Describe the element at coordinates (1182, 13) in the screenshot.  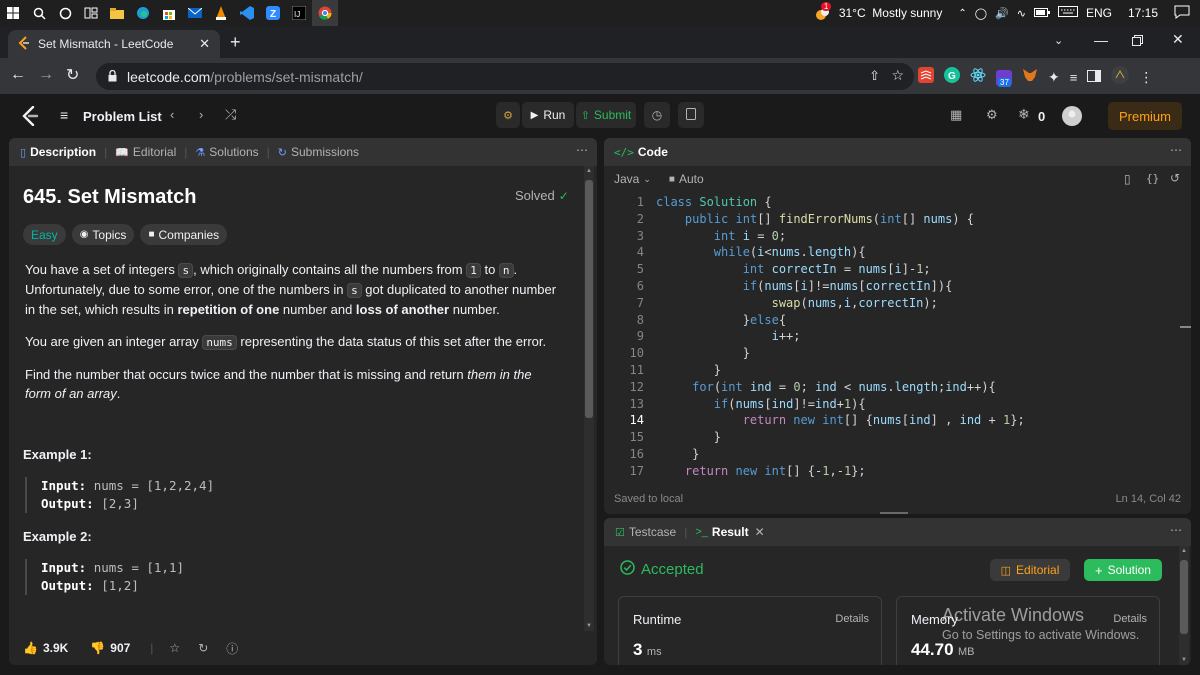
I see `notification-icon` at that location.